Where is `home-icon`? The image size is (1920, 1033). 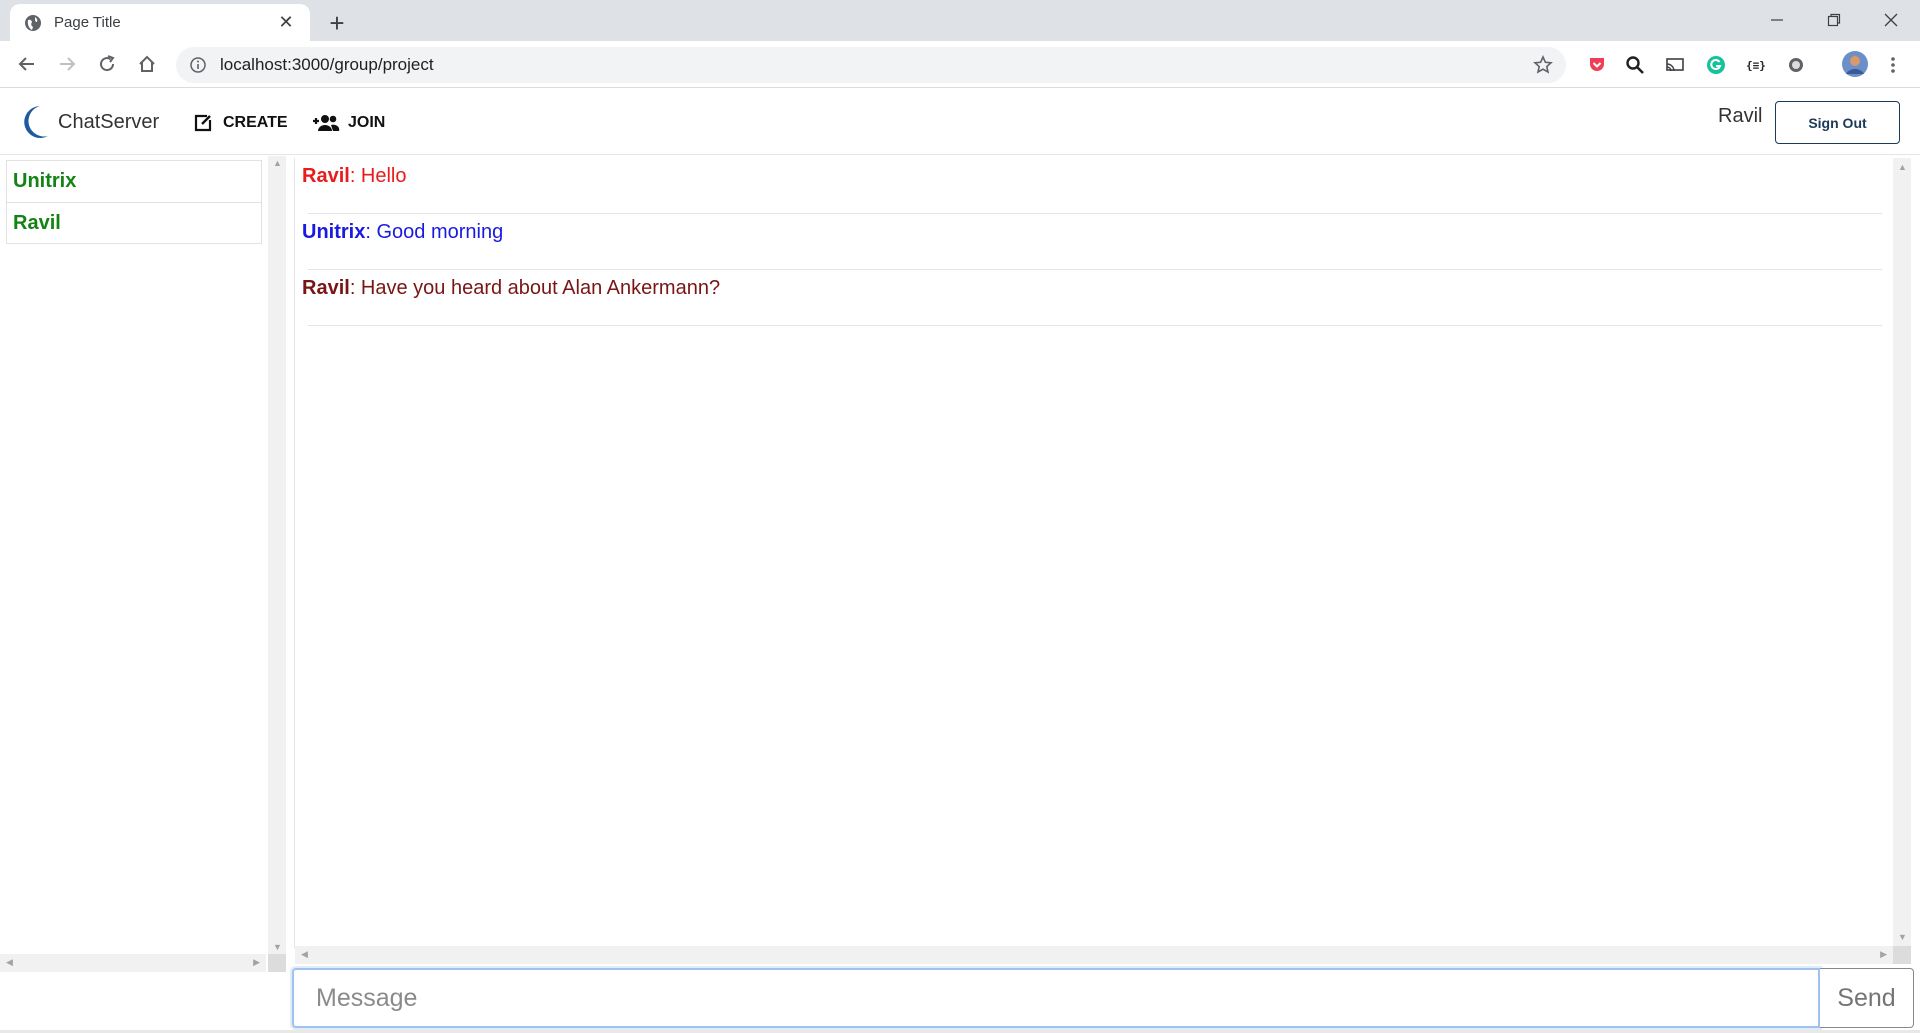
home-icon is located at coordinates (147, 64).